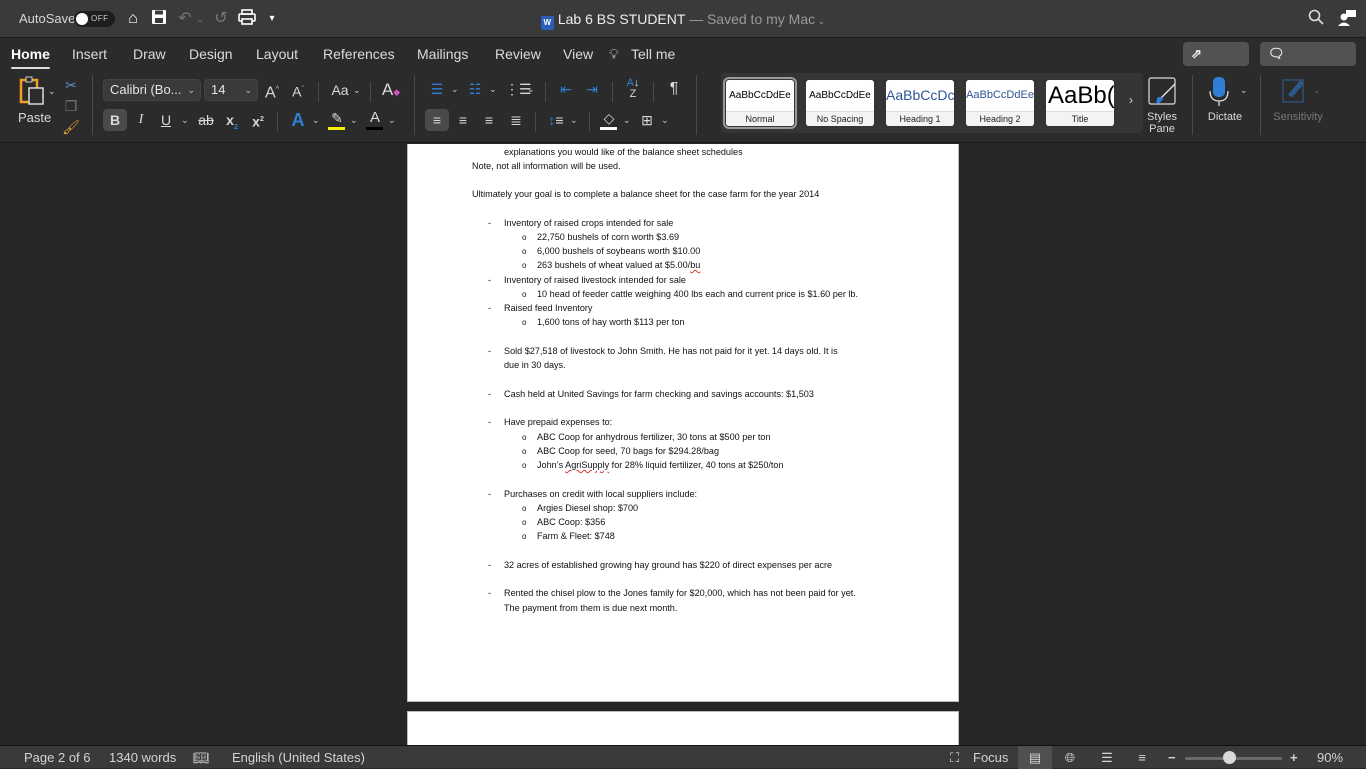 The width and height of the screenshot is (1366, 769). I want to click on shading-dropdown-icon: ⌄, so click(627, 120).